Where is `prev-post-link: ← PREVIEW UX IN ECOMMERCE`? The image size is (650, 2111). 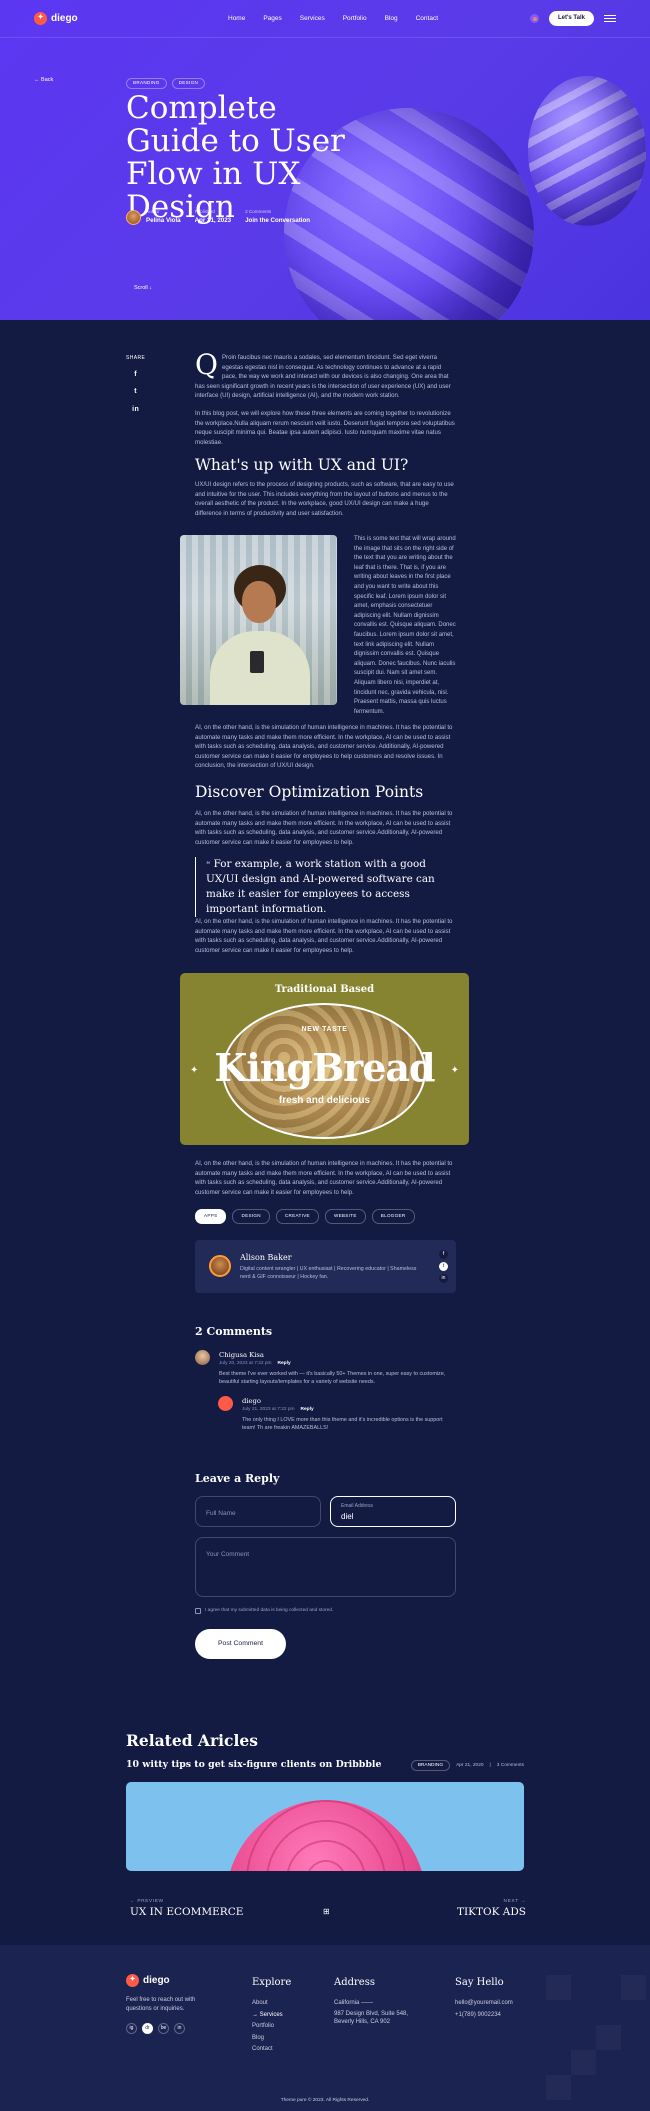 prev-post-link: ← PREVIEW UX IN ECOMMERCE is located at coordinates (186, 1909).